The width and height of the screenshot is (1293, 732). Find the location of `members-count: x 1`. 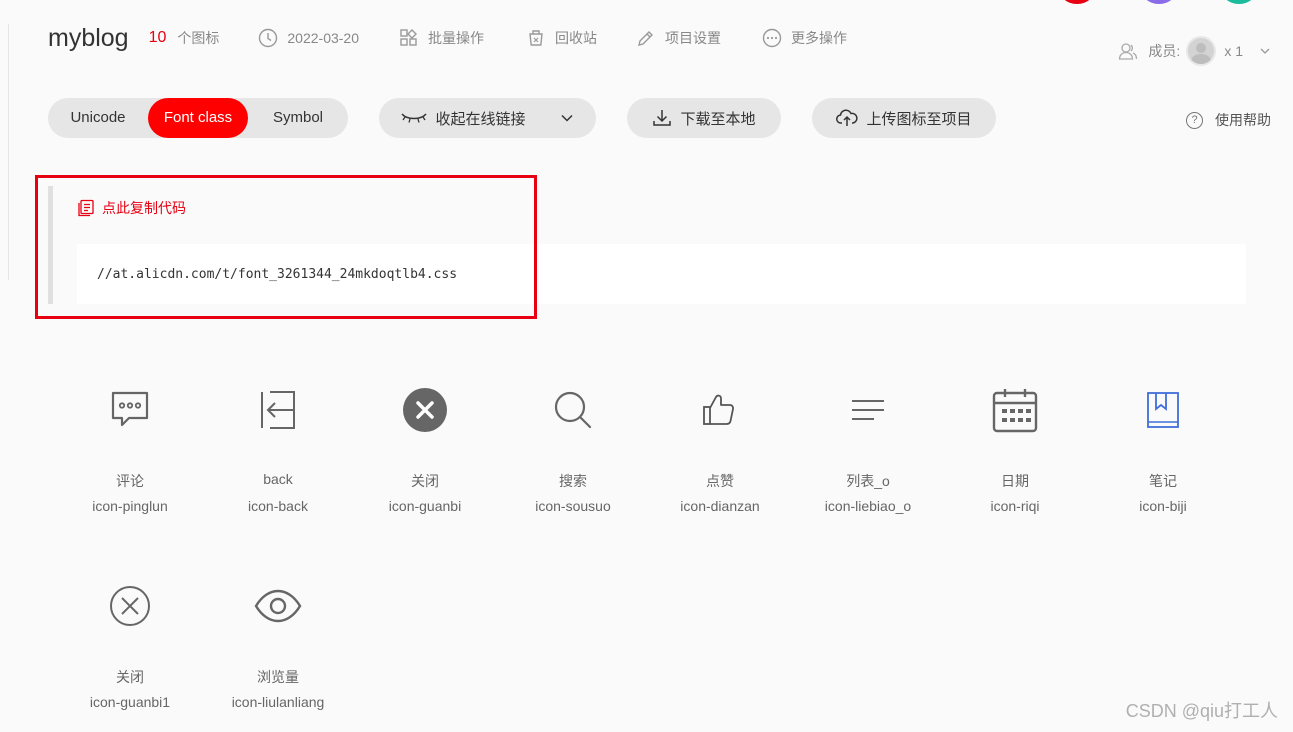

members-count: x 1 is located at coordinates (1233, 51).